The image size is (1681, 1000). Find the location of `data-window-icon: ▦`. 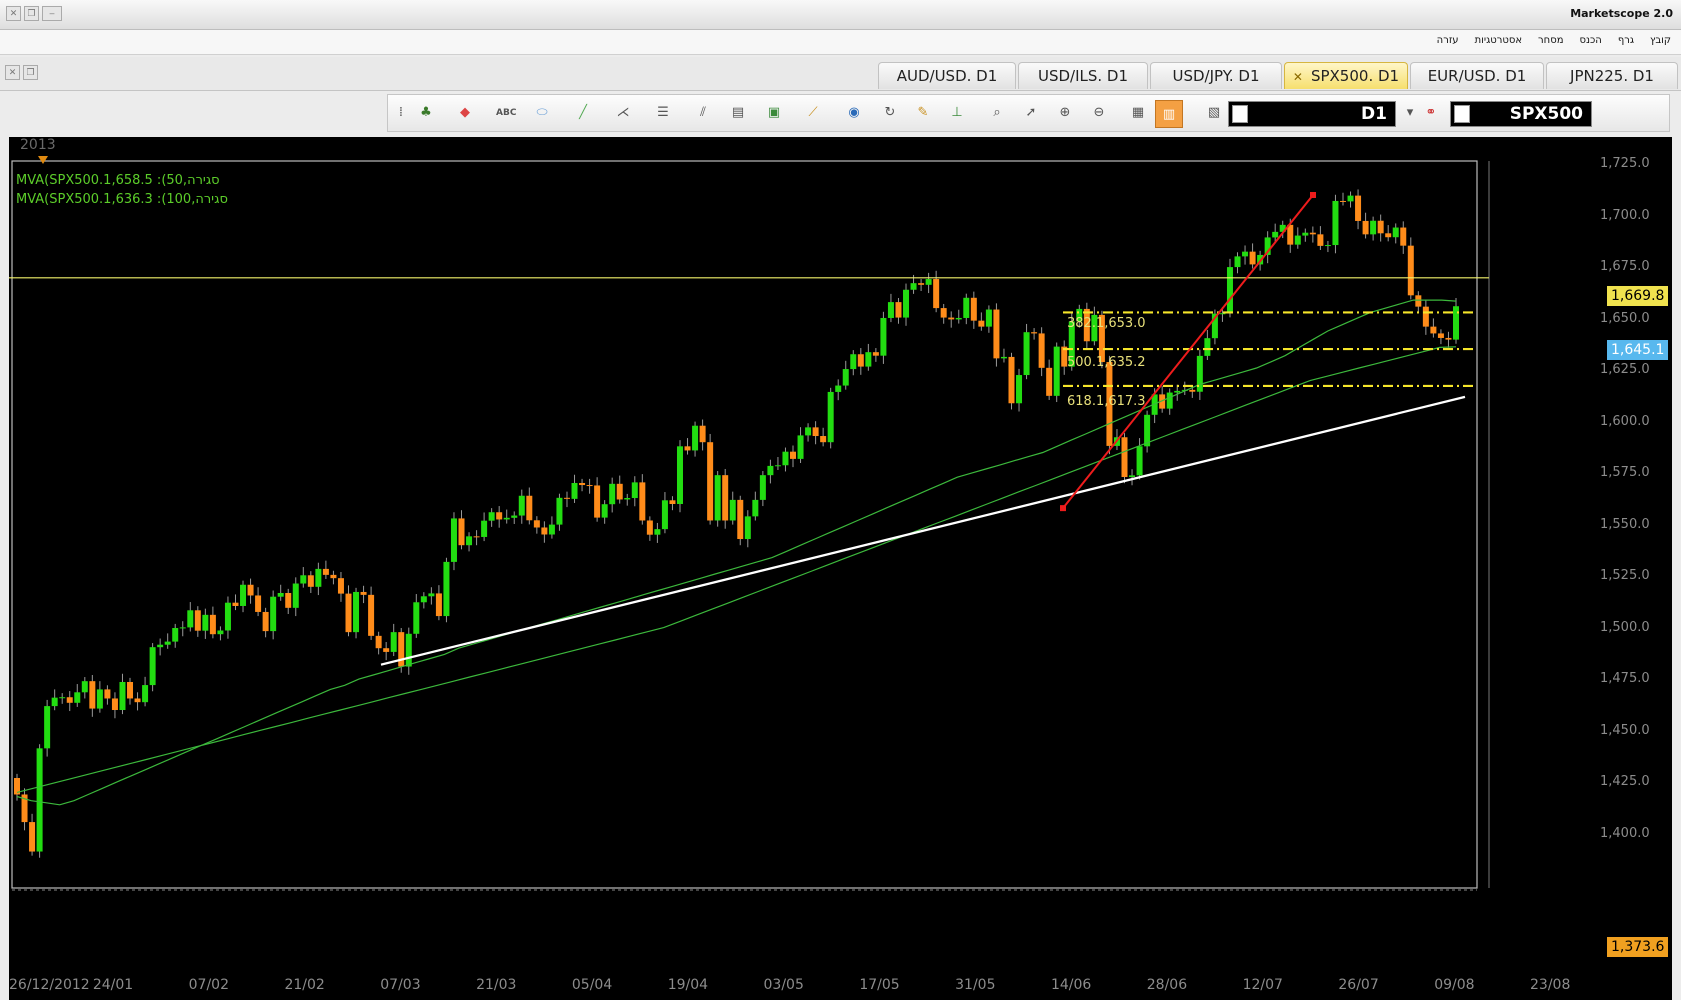

data-window-icon: ▦ is located at coordinates (1138, 113).